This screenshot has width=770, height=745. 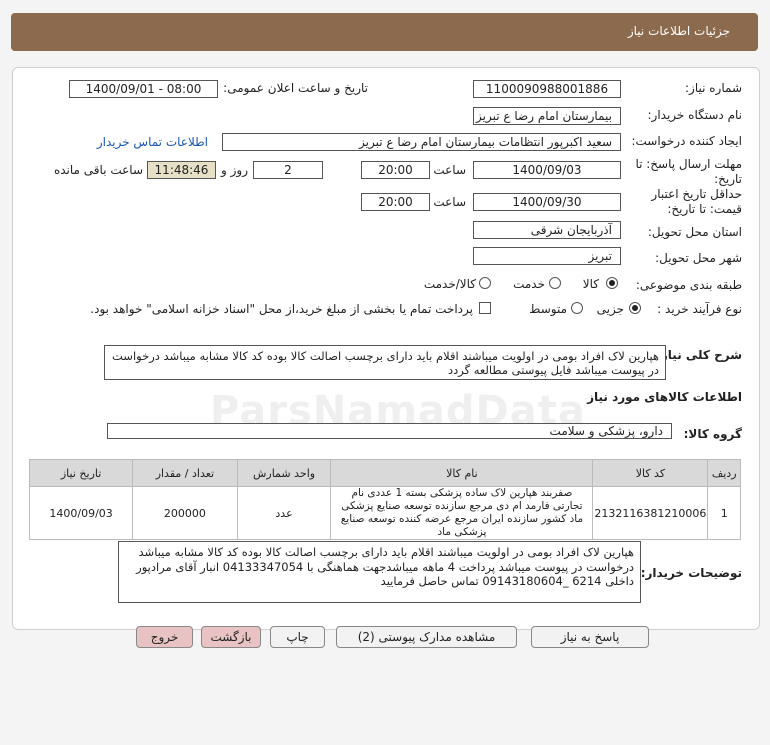 What do you see at coordinates (81, 513) in the screenshot?
I see `row-date: 1400/09/03` at bounding box center [81, 513].